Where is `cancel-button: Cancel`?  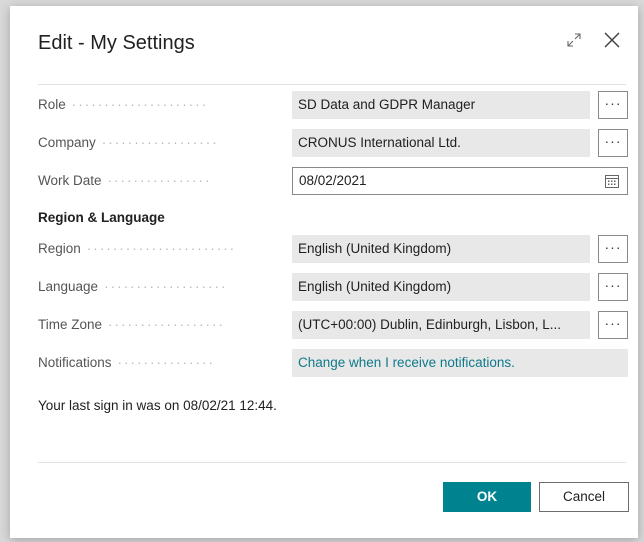 cancel-button: Cancel is located at coordinates (584, 497).